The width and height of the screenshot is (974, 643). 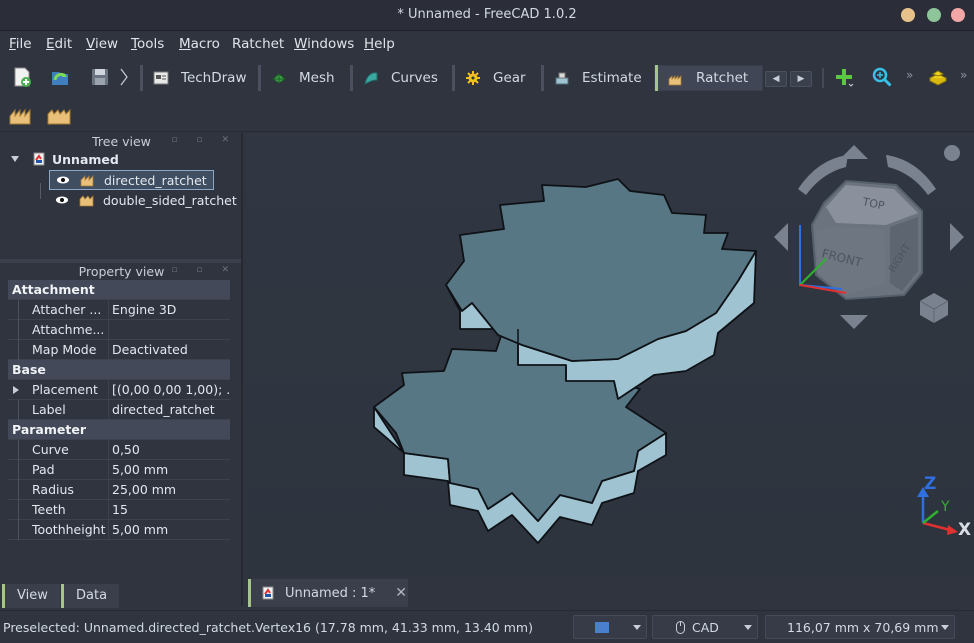 I want to click on tree-view-header: Tree view ▫ ▫ ✕, so click(x=121, y=142).